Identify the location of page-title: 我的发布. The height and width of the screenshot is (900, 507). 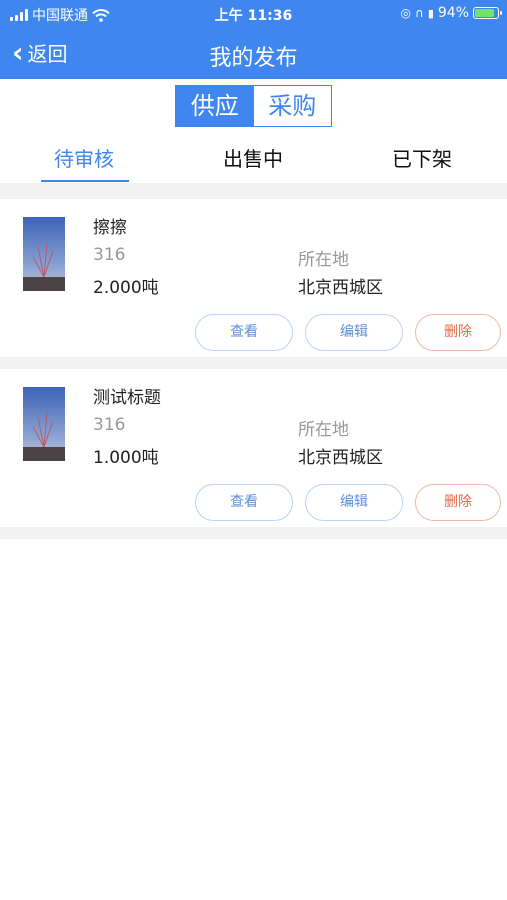
(253, 58).